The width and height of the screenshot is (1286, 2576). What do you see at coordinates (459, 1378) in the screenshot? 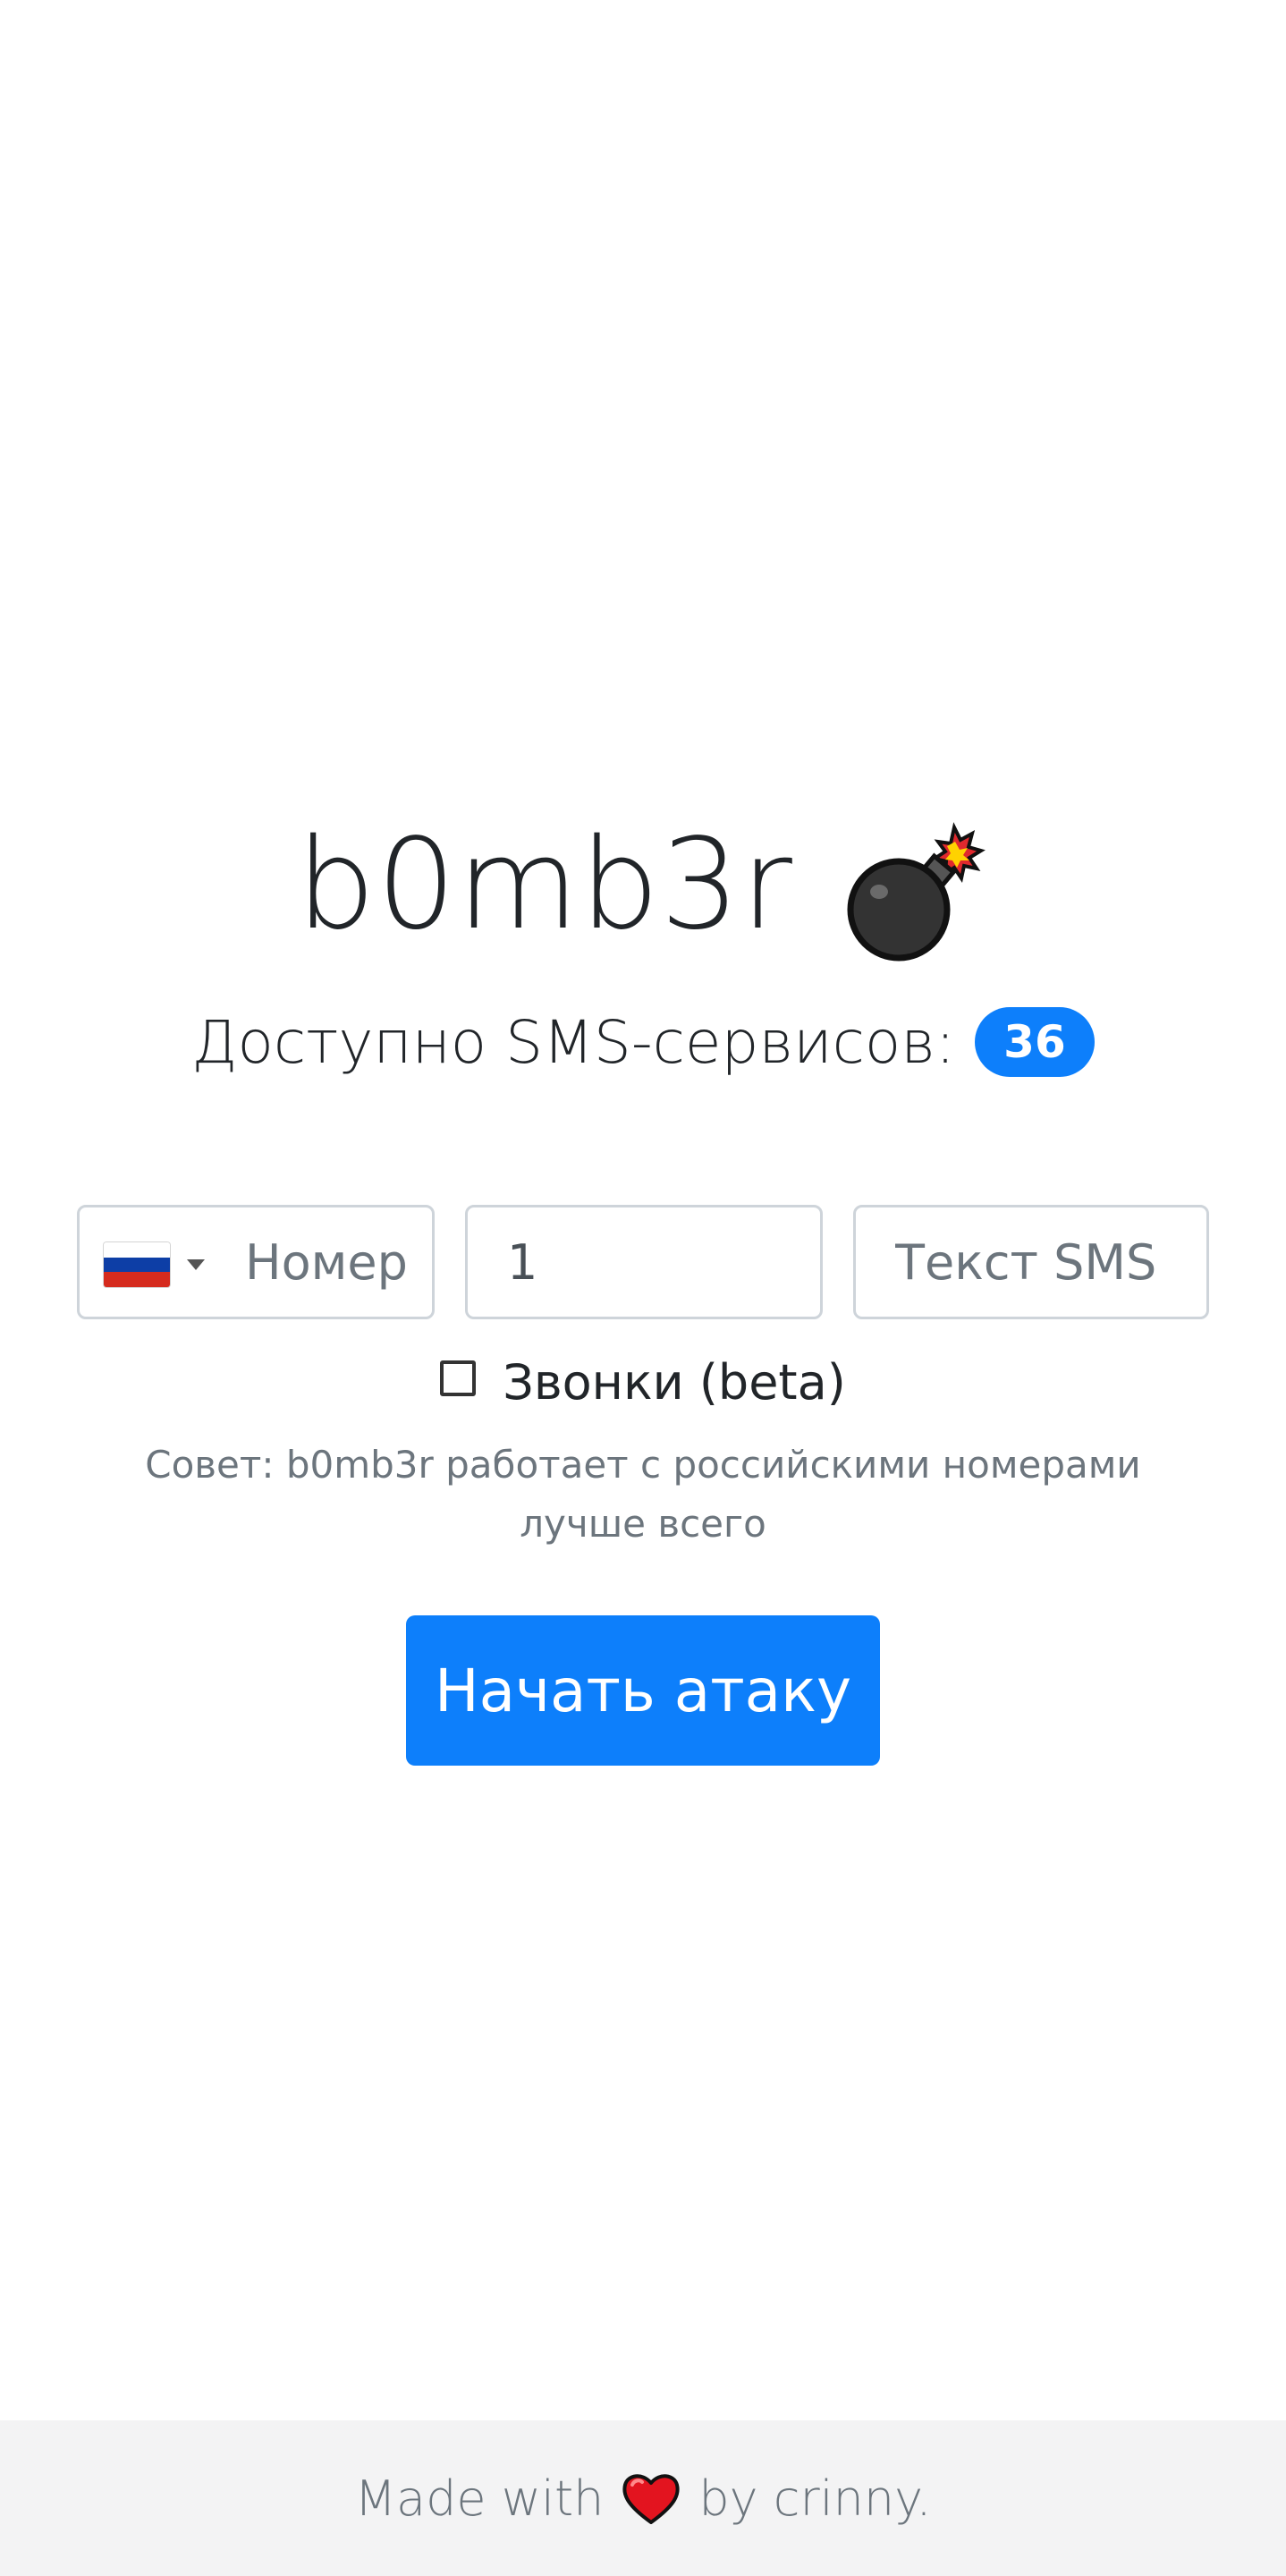
I see `calls-checkbox` at bounding box center [459, 1378].